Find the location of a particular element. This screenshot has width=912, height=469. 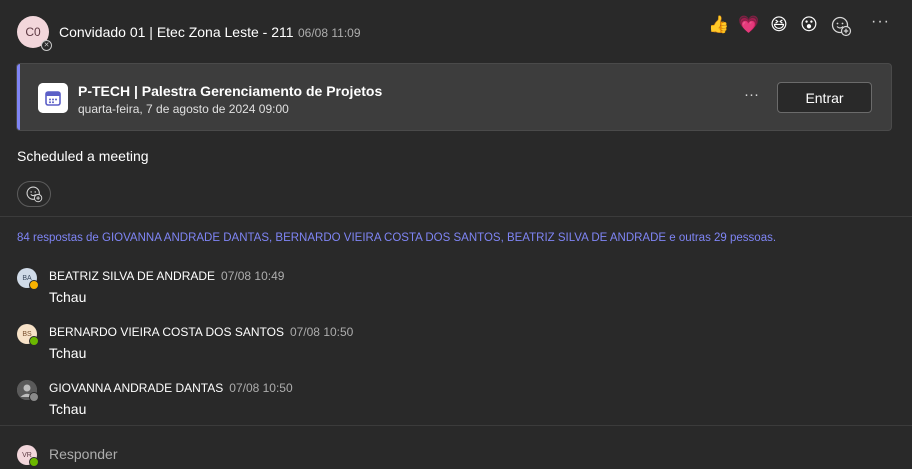

meeting-datetime: quarta-feira, 7 de agosto de 2024 09:00 is located at coordinates (183, 109).